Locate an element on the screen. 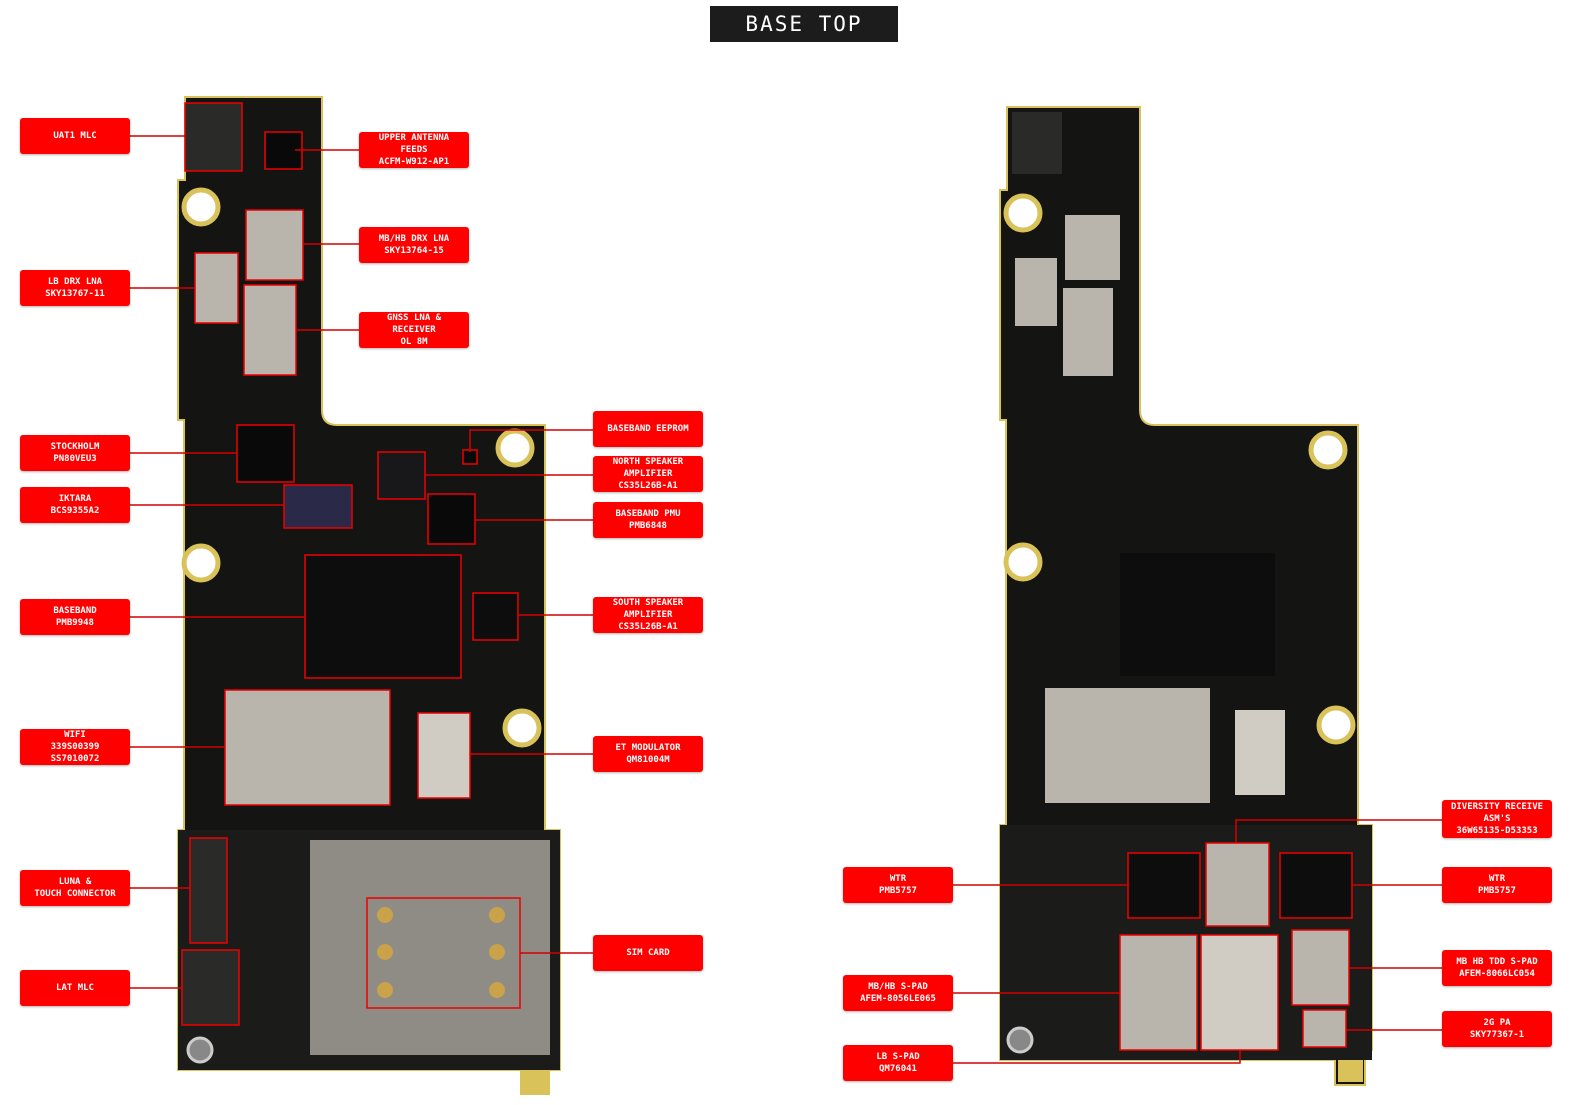 Image resolution: width=1576 pixels, height=1105 pixels. label-text: LB DRX LNA SKY13767-11 is located at coordinates (75, 288).